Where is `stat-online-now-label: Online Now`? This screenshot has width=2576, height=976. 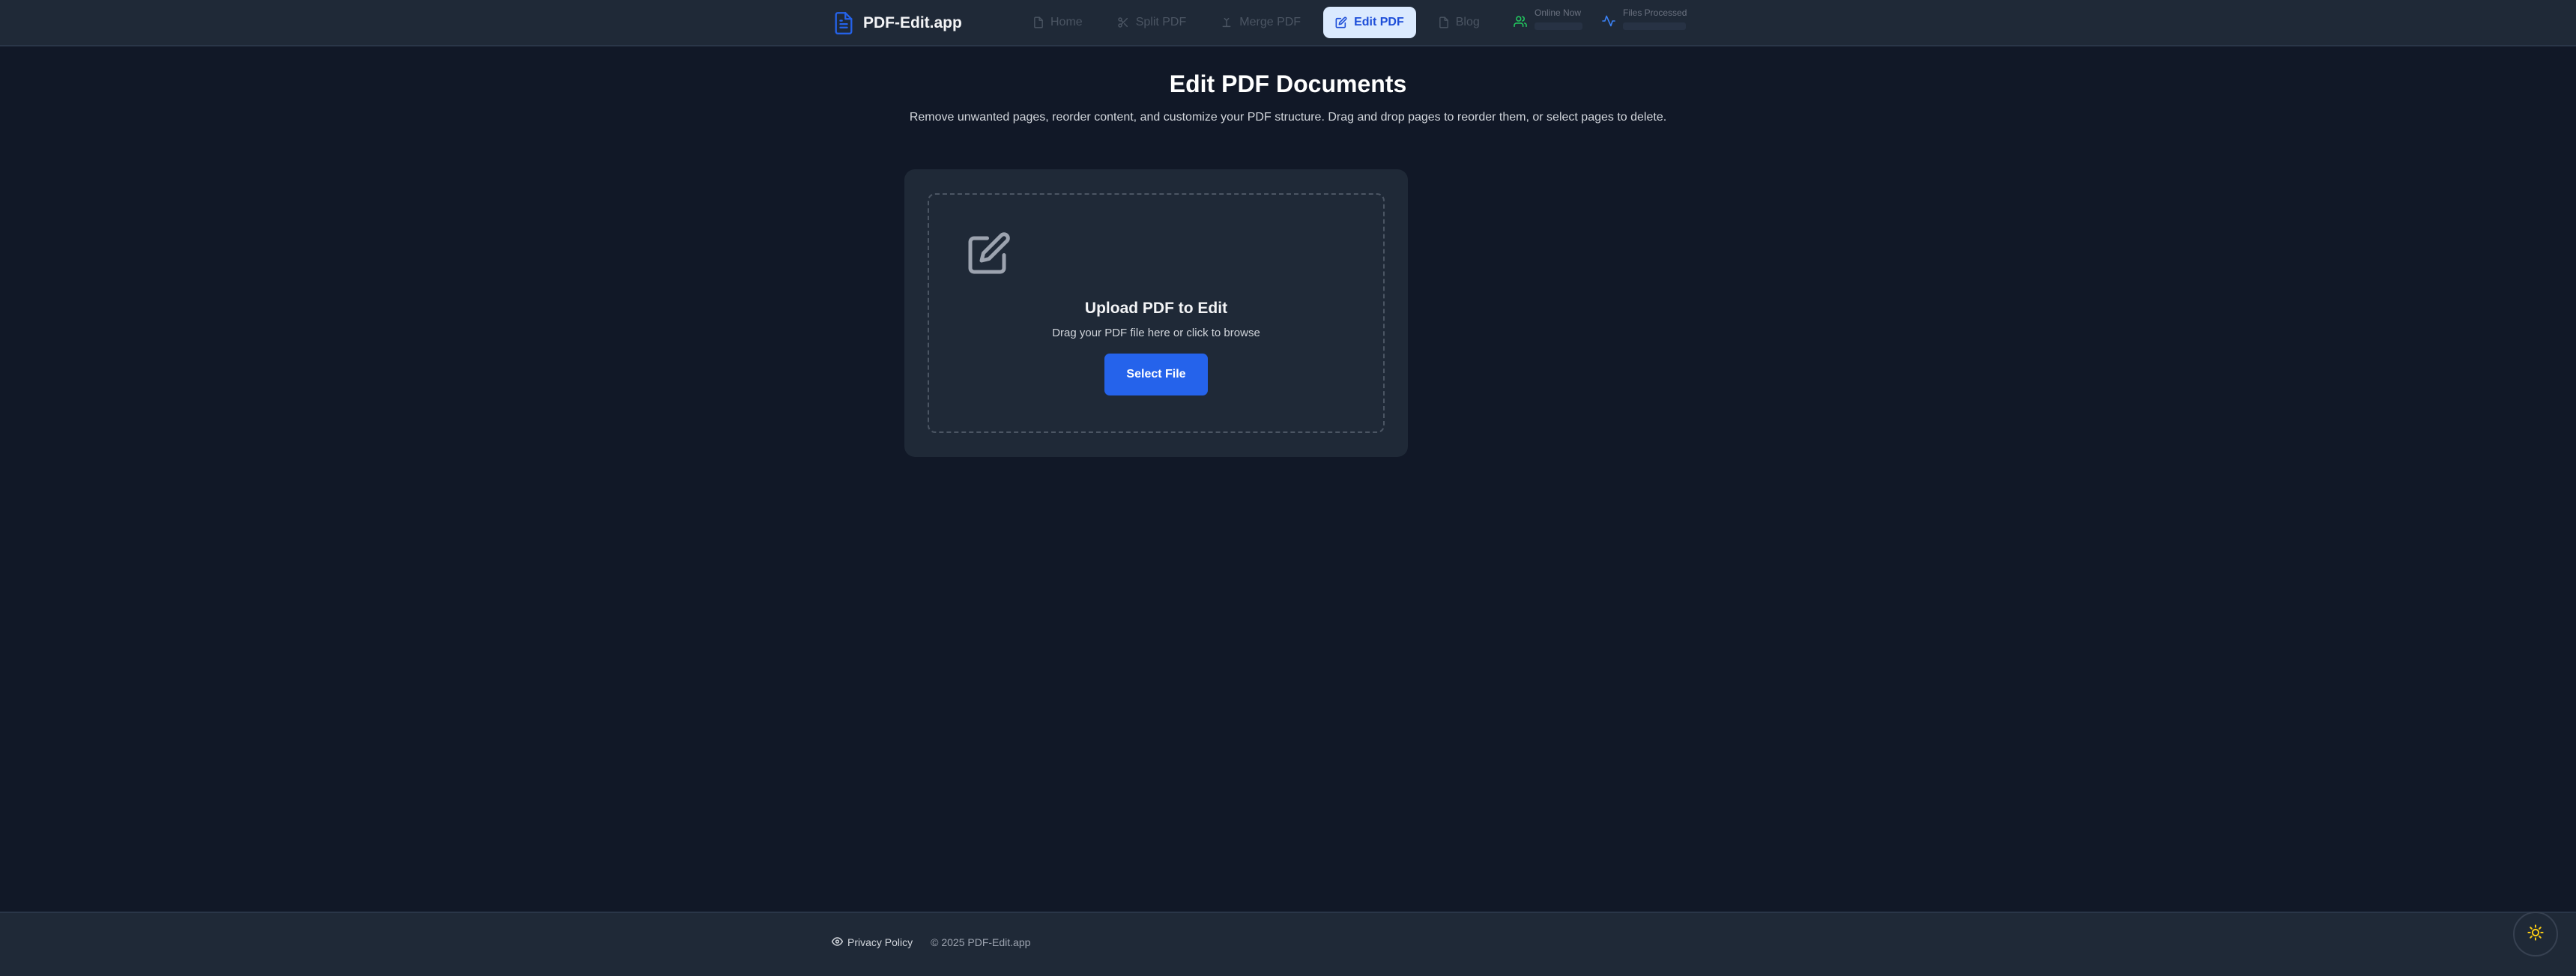 stat-online-now-label: Online Now is located at coordinates (1558, 12).